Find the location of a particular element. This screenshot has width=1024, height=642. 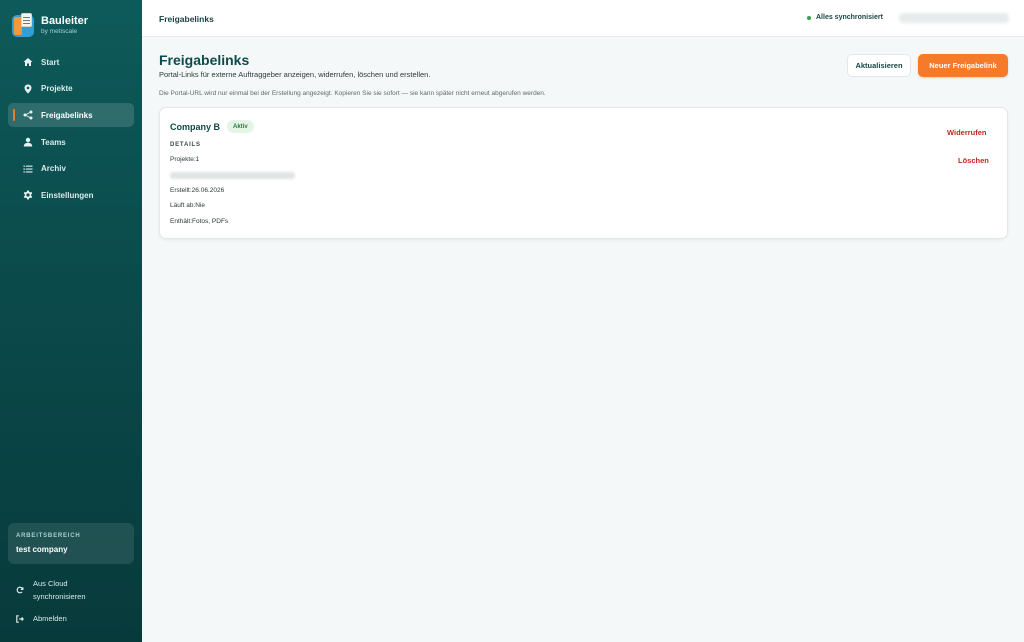

sidebar-item-label: Archiv is located at coordinates (53, 169).